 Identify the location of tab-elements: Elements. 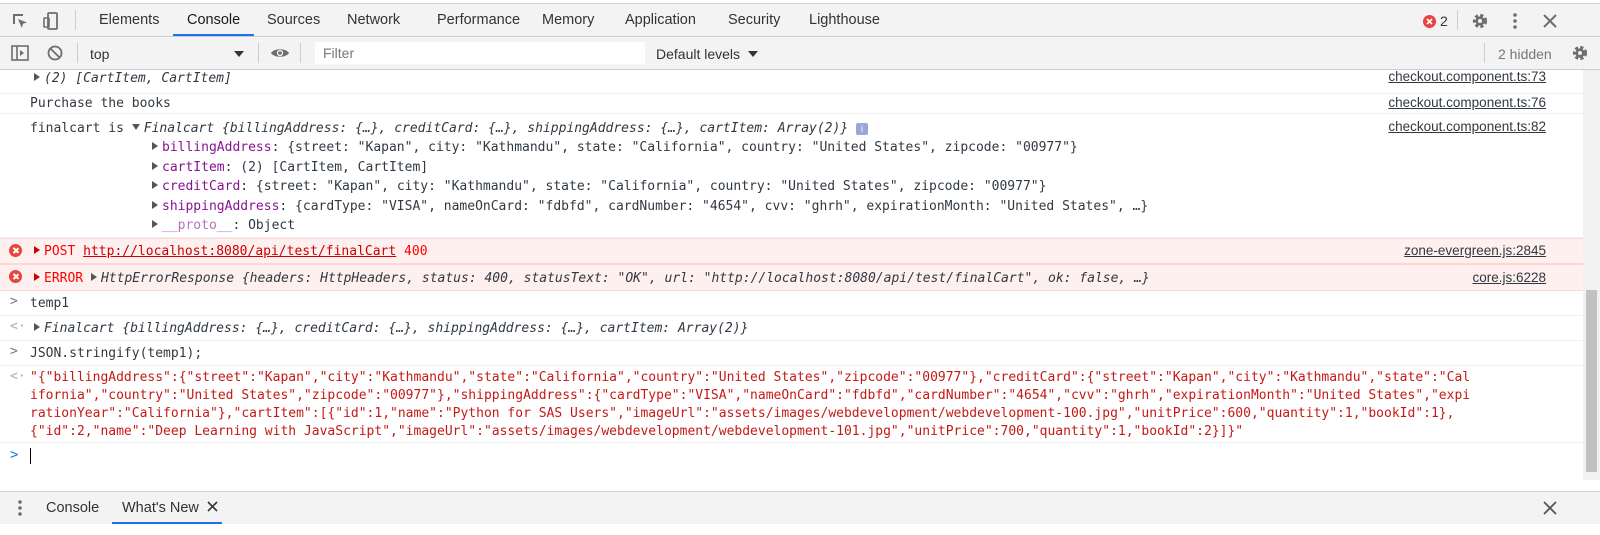
(129, 20).